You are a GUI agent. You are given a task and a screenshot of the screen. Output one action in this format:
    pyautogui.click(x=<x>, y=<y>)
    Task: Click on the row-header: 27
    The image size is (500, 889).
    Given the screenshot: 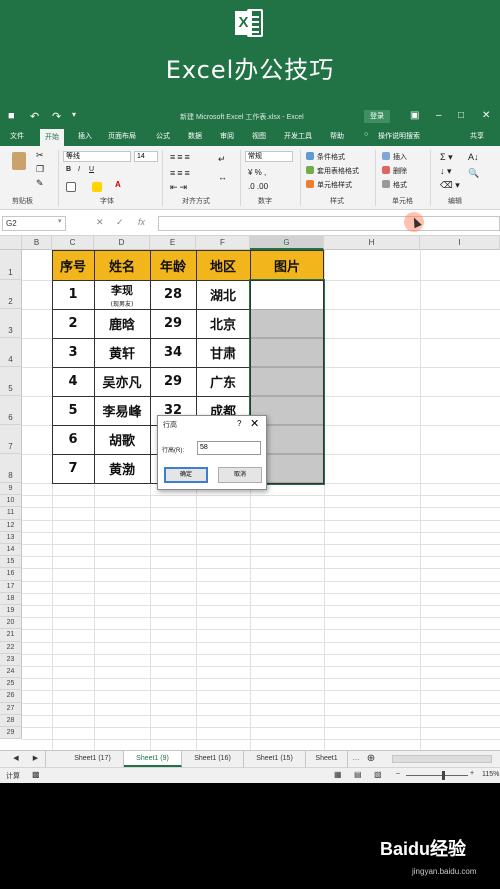 What is the action you would take?
    pyautogui.click(x=11, y=708)
    